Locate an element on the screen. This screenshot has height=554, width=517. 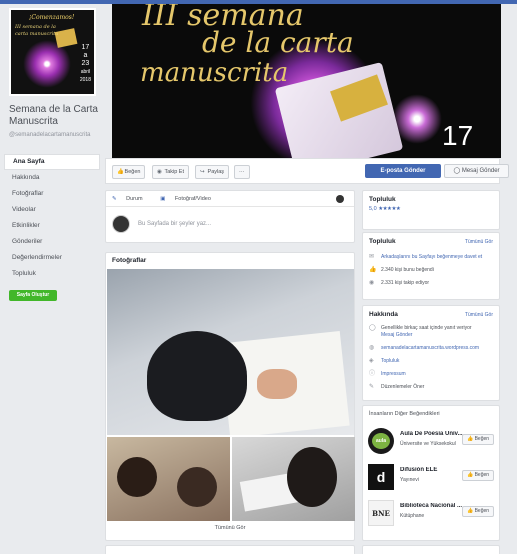
send-message-button: ◯ Mesaj Gönder is located at coordinates (476, 171).